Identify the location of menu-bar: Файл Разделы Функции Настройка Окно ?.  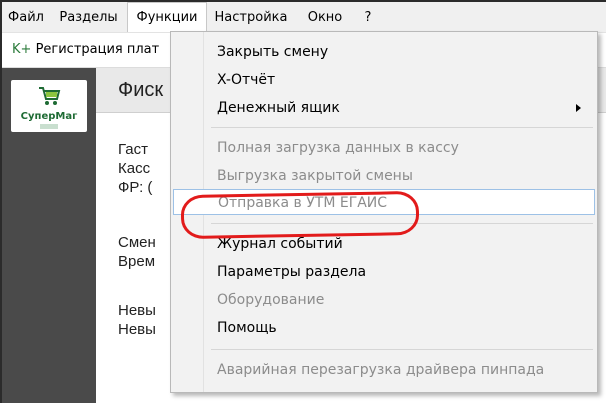
(304, 17).